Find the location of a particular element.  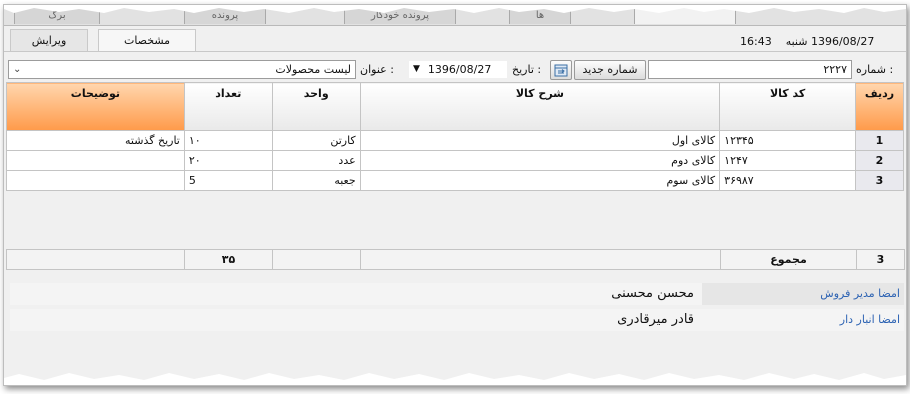

date-value: 1396/08/27 is located at coordinates (459, 69).